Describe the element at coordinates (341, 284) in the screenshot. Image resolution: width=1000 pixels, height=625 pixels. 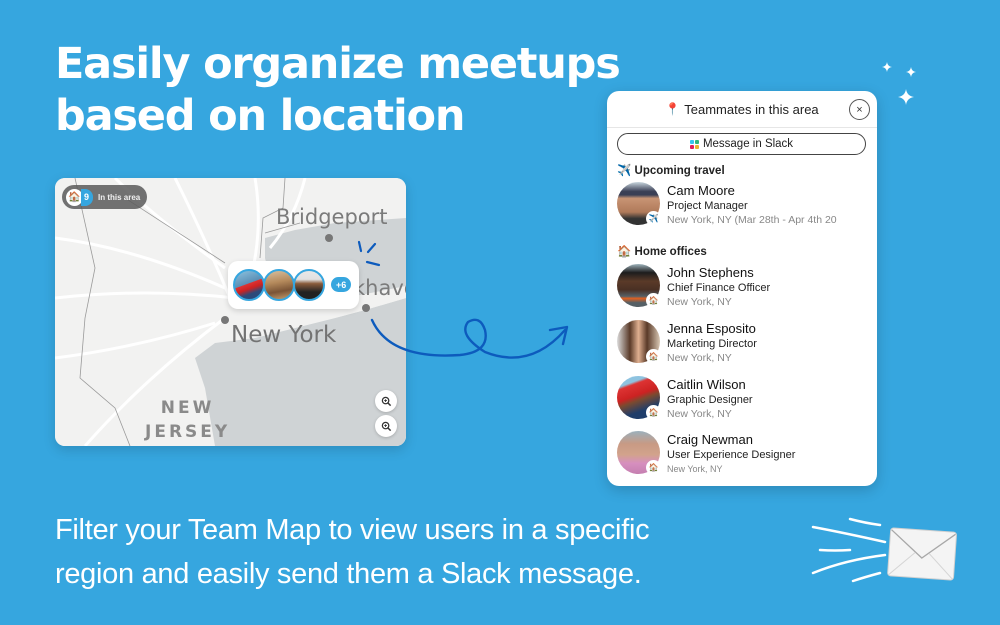
I see `more-users-badge: +6` at that location.